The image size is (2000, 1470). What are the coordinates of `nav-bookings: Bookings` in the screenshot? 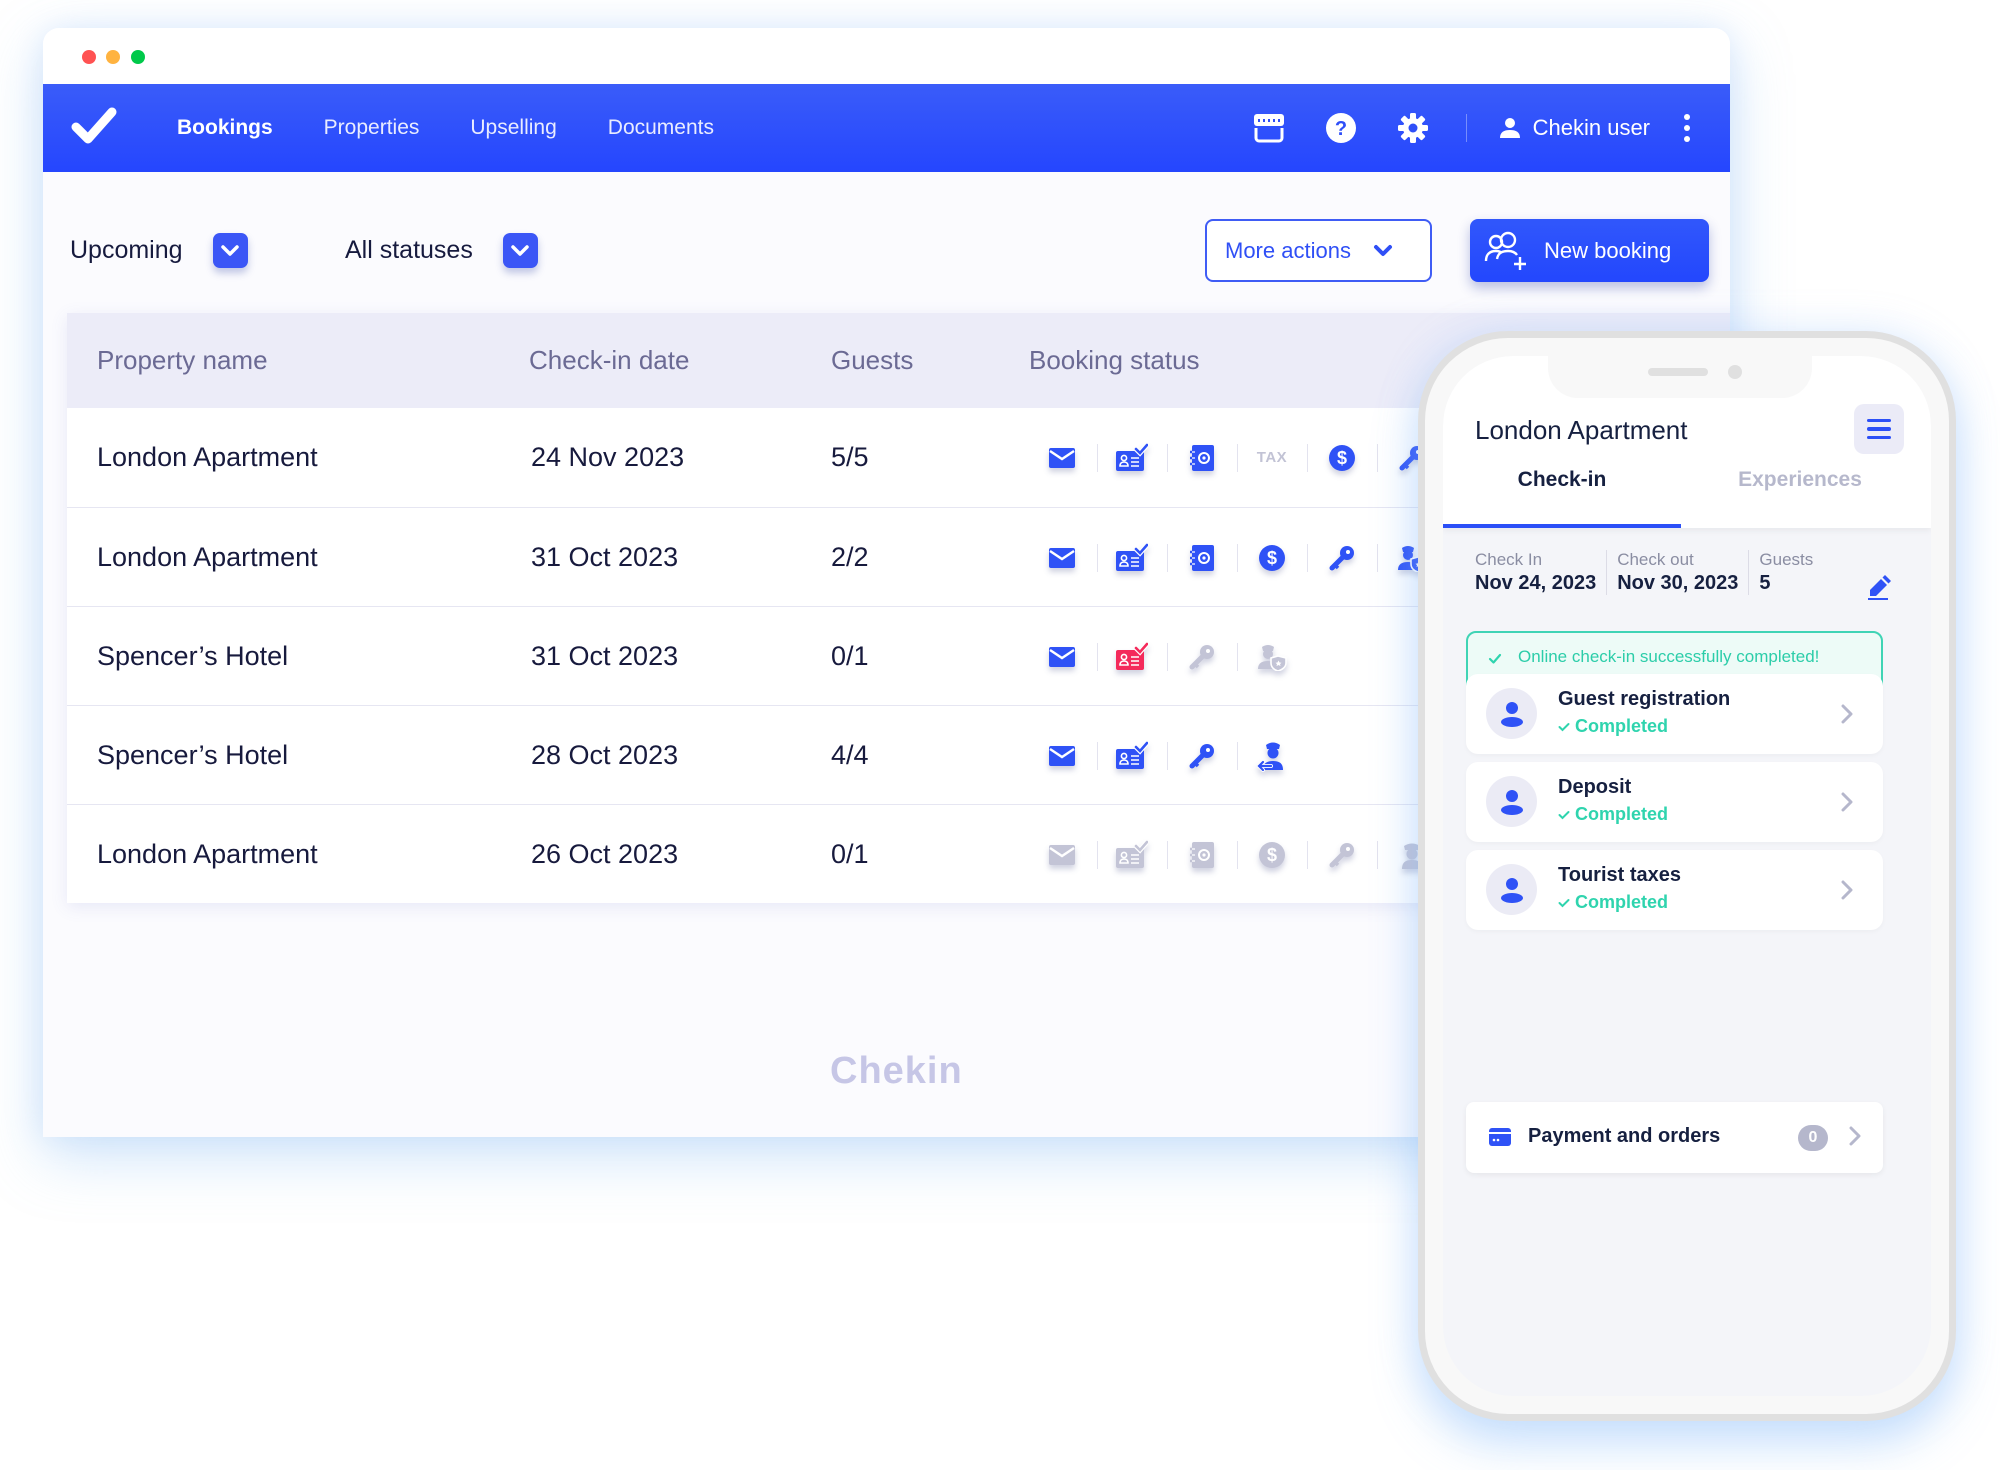 It's located at (225, 128).